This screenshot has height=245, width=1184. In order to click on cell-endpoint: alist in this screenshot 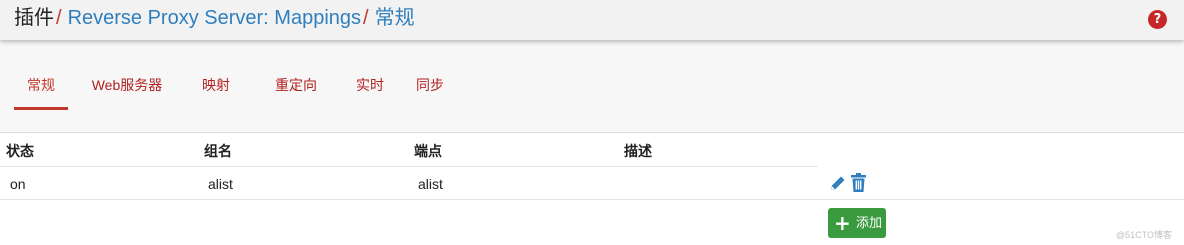, I will do `click(430, 184)`.